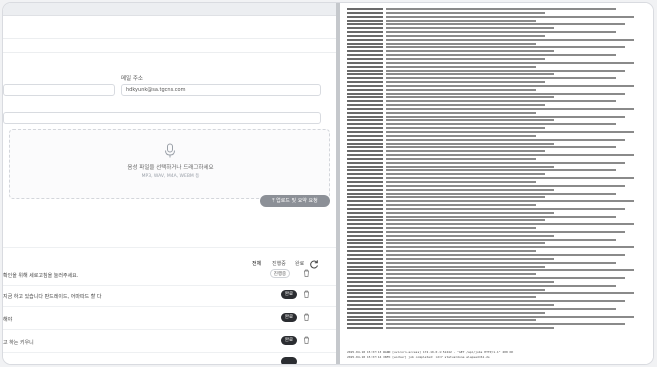 The image size is (657, 367). I want to click on log-line, so click(497, 329).